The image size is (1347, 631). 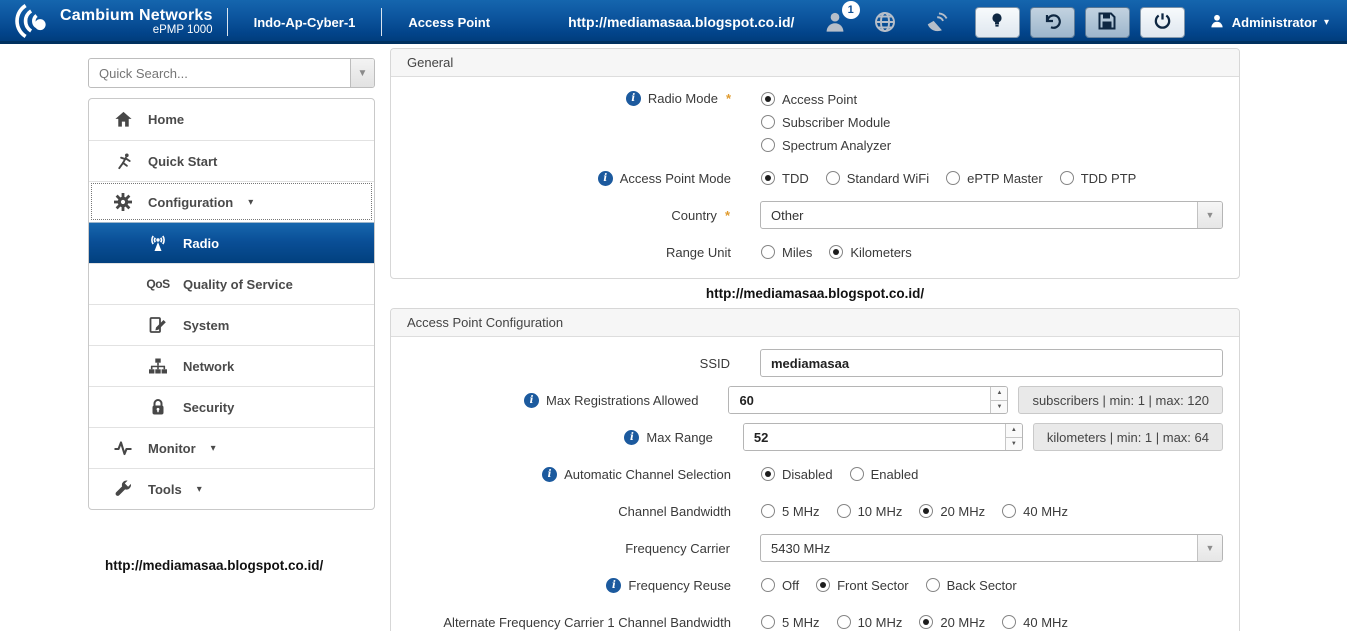 What do you see at coordinates (1162, 22) in the screenshot?
I see `power-reboot-button` at bounding box center [1162, 22].